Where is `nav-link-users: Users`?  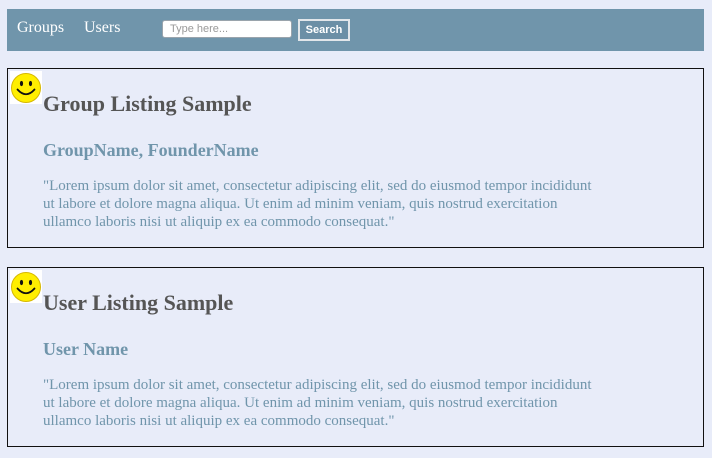
nav-link-users: Users is located at coordinates (102, 28).